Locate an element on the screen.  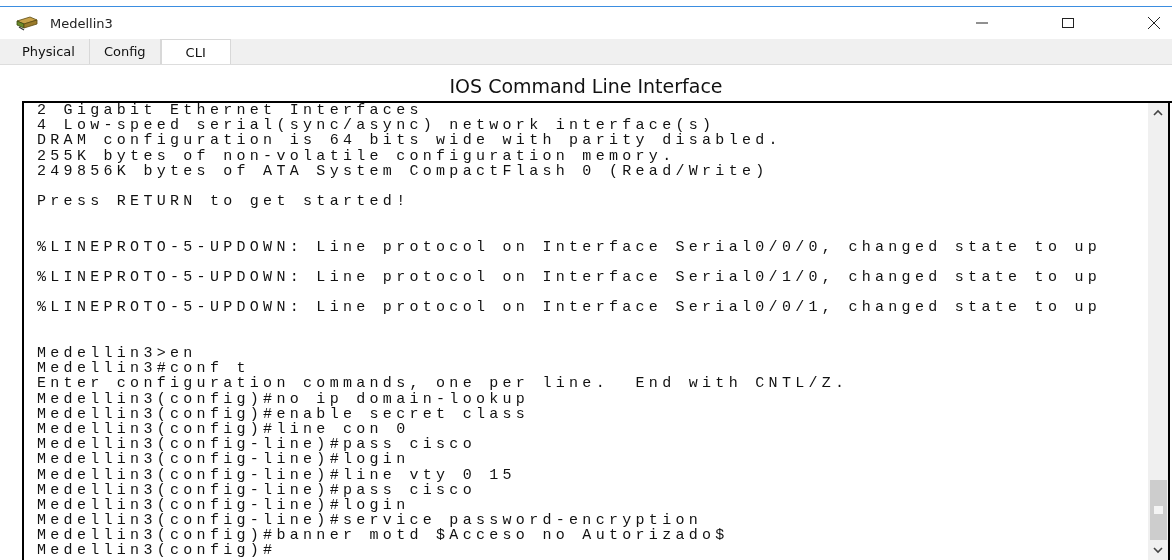
scroll-thumb is located at coordinates (1158, 510).